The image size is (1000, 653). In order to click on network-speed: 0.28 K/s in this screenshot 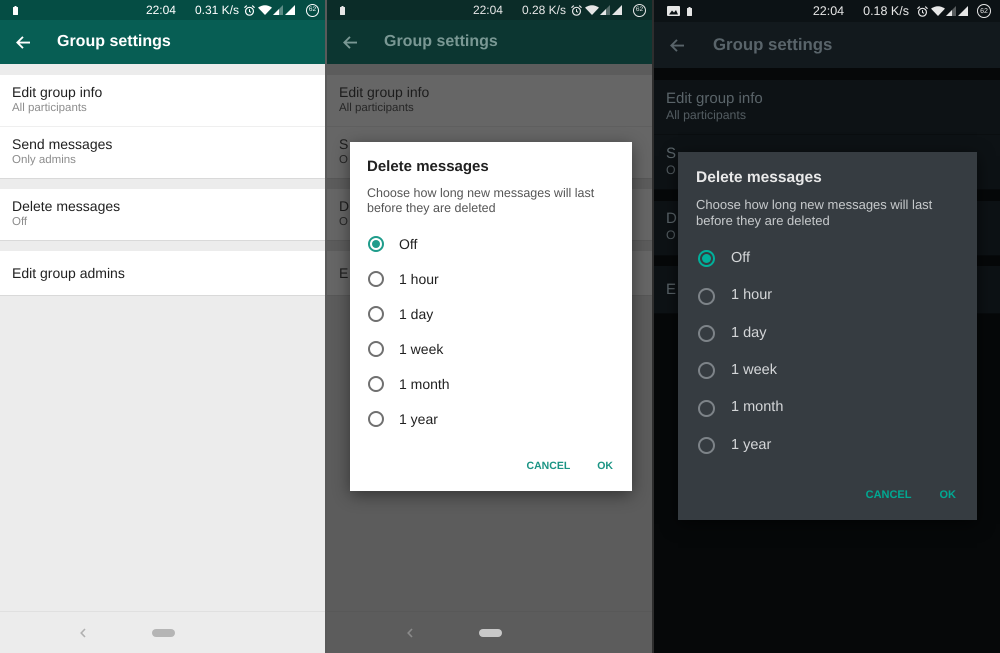, I will do `click(544, 10)`.